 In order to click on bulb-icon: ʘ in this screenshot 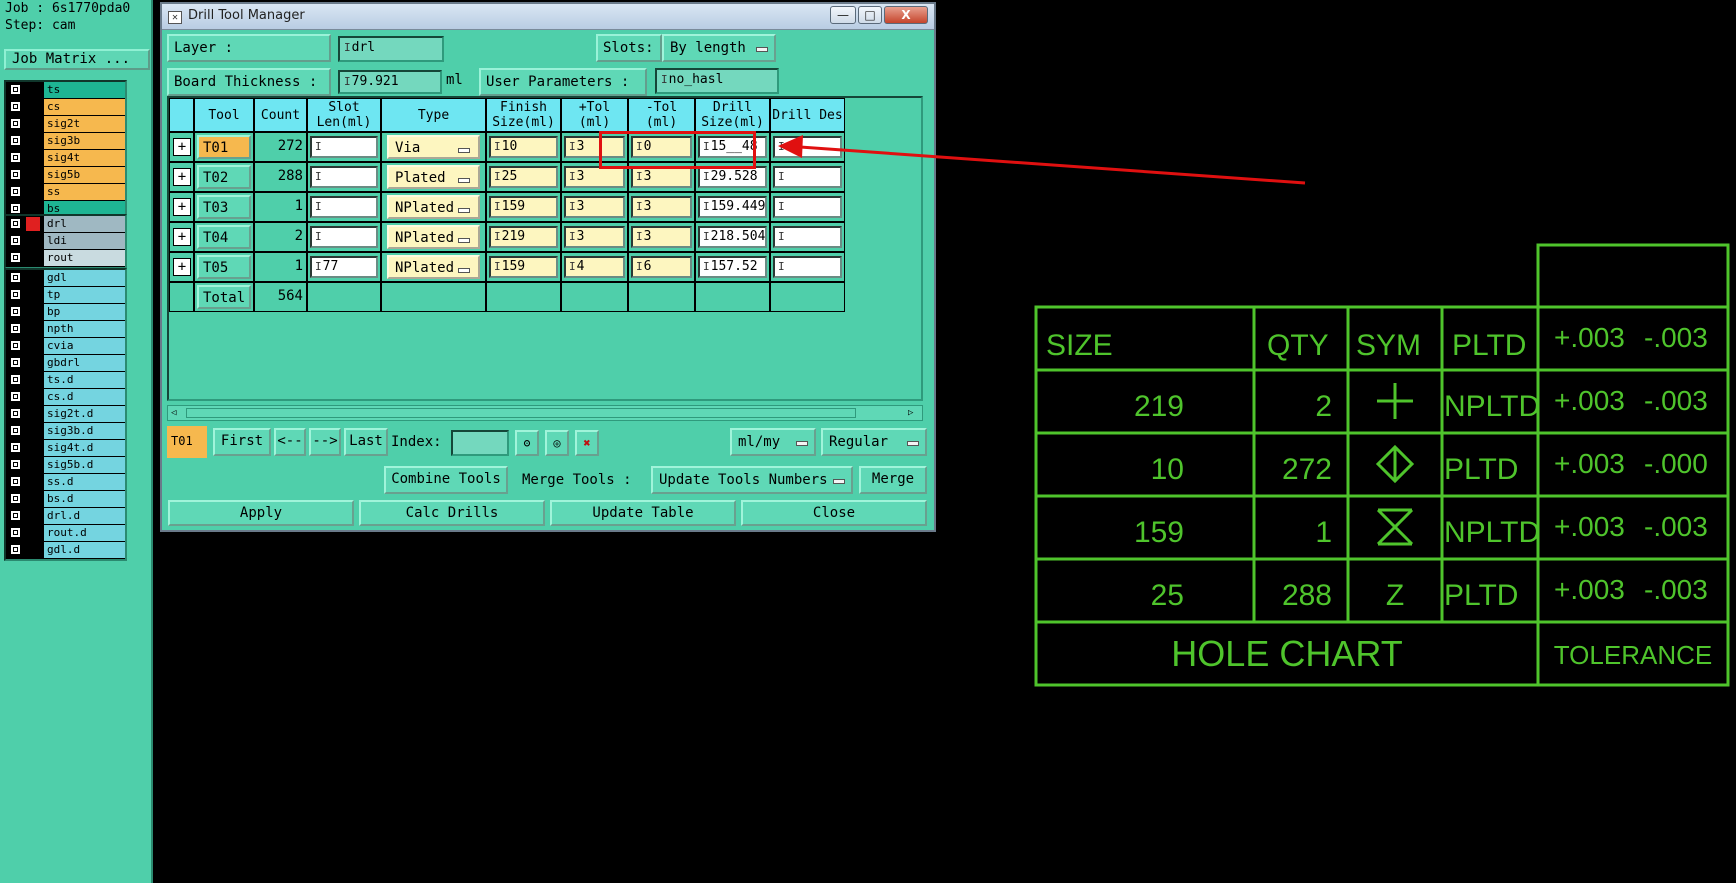, I will do `click(527, 443)`.